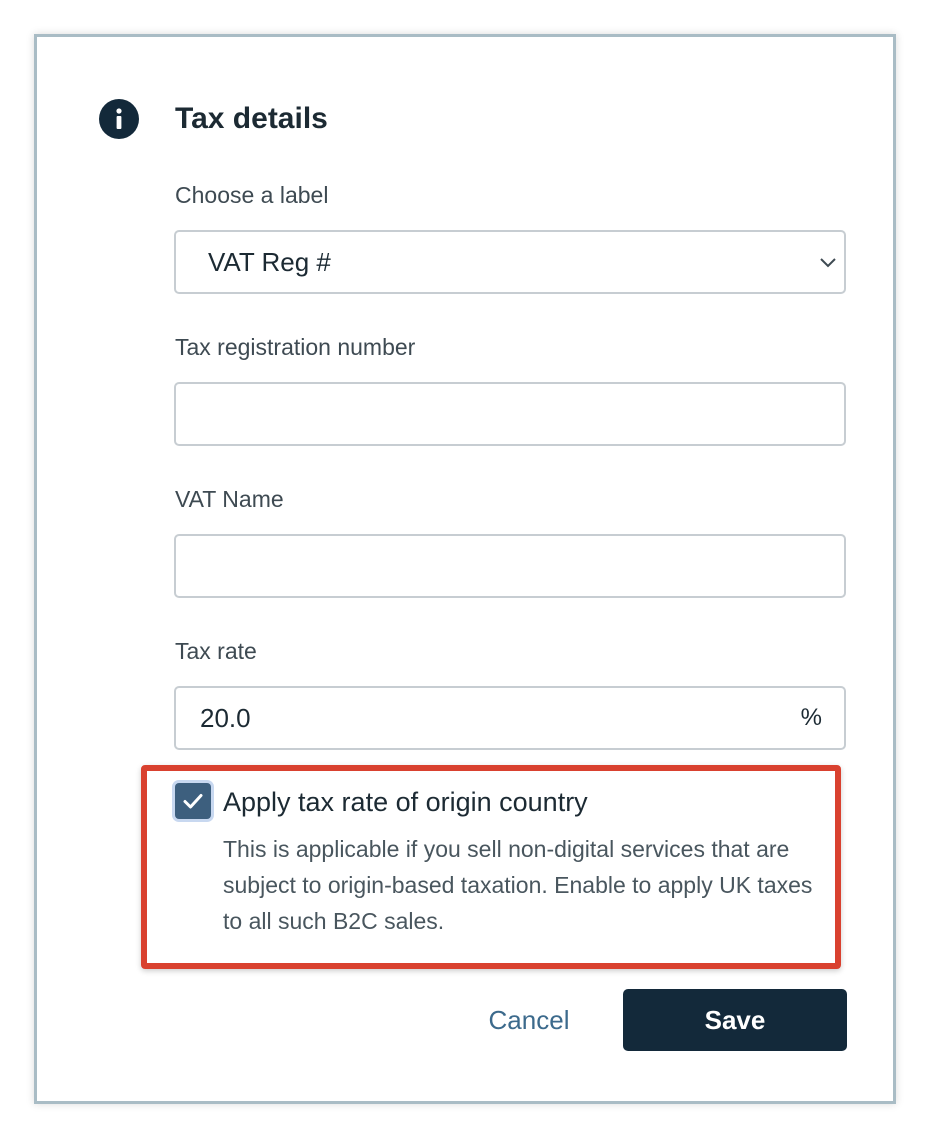 The height and width of the screenshot is (1144, 936). Describe the element at coordinates (225, 718) in the screenshot. I see `tax-rate-value: 20.0` at that location.